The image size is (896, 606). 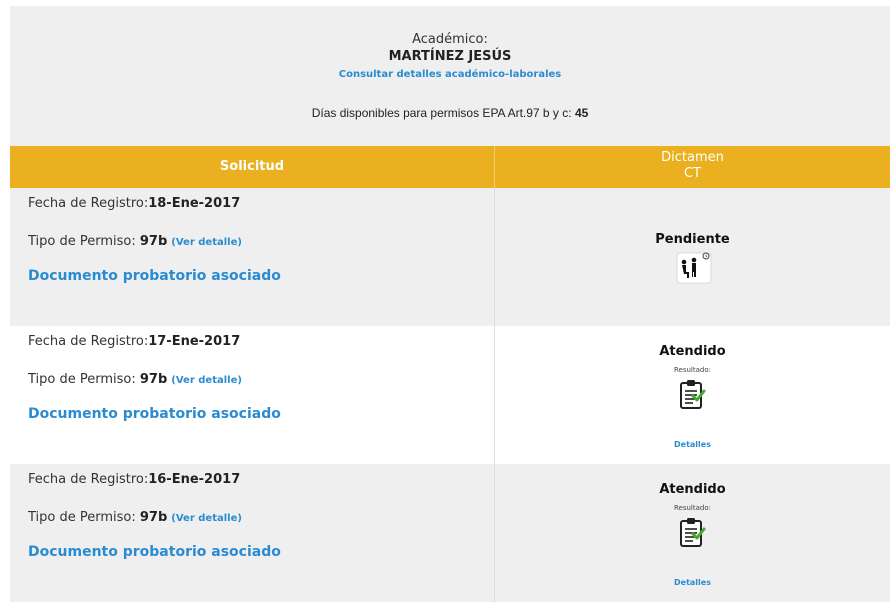 I want to click on academic-name: MARTÍNEZ JESÚS, so click(x=450, y=56).